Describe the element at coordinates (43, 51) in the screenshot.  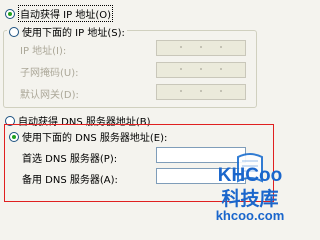
I see `ip-address-label: IP 地址(I):` at that location.